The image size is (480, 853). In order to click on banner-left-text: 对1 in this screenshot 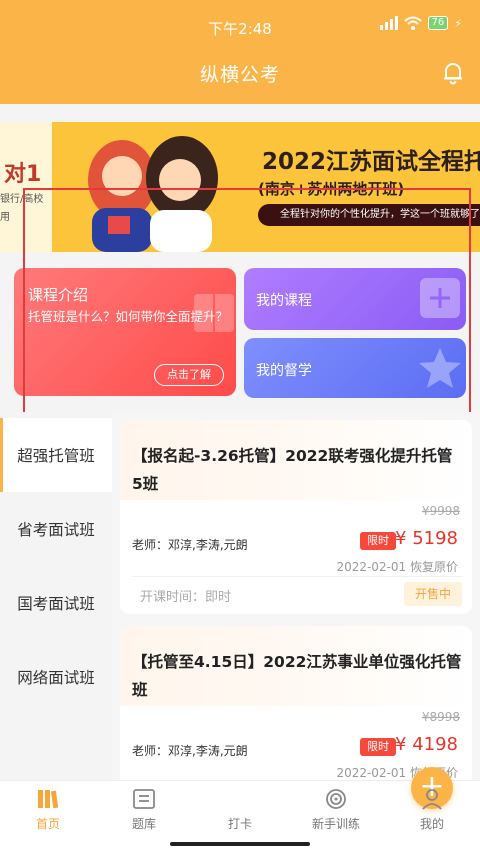, I will do `click(23, 174)`.